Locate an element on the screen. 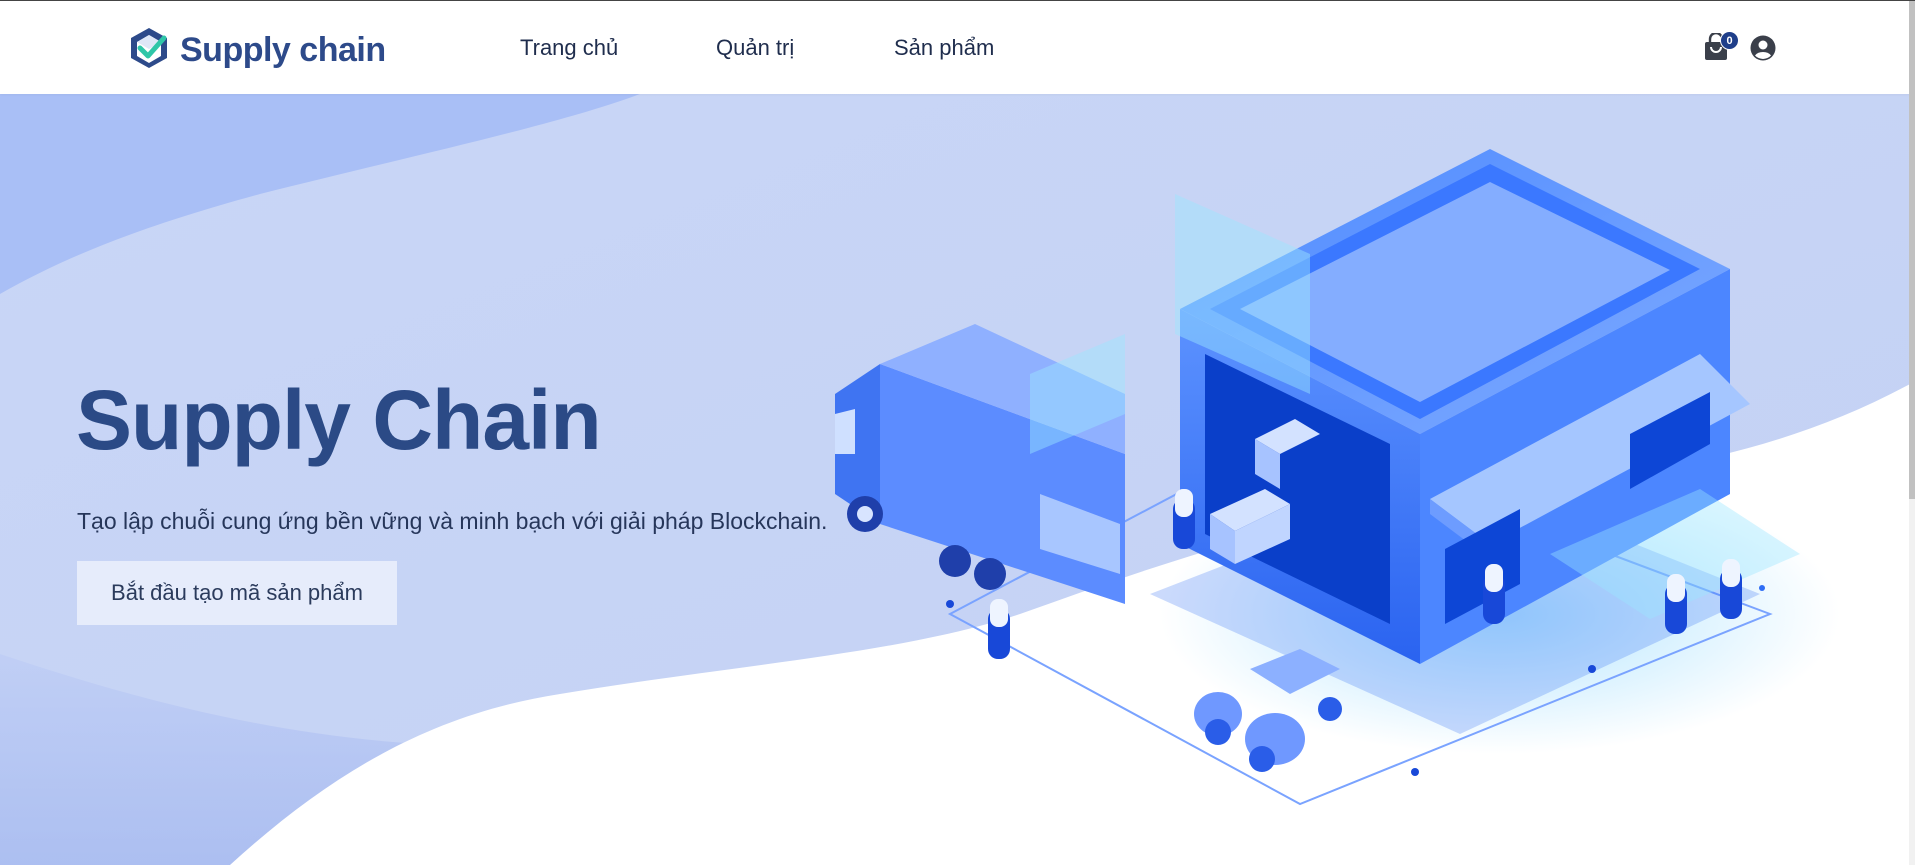 This screenshot has height=865, width=1915. brand-name: Supply chain is located at coordinates (283, 50).